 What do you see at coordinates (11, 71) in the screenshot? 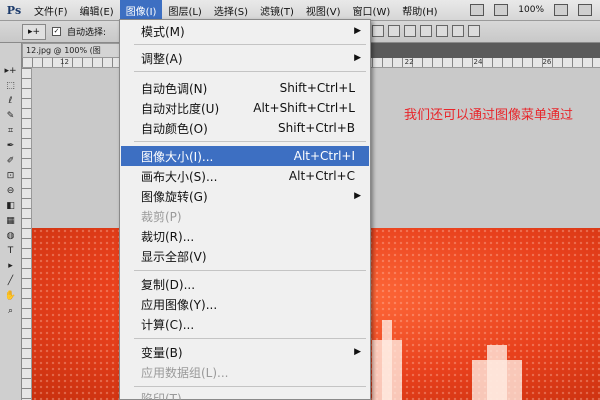
I see `move-tool-icon: ▸+` at bounding box center [11, 71].